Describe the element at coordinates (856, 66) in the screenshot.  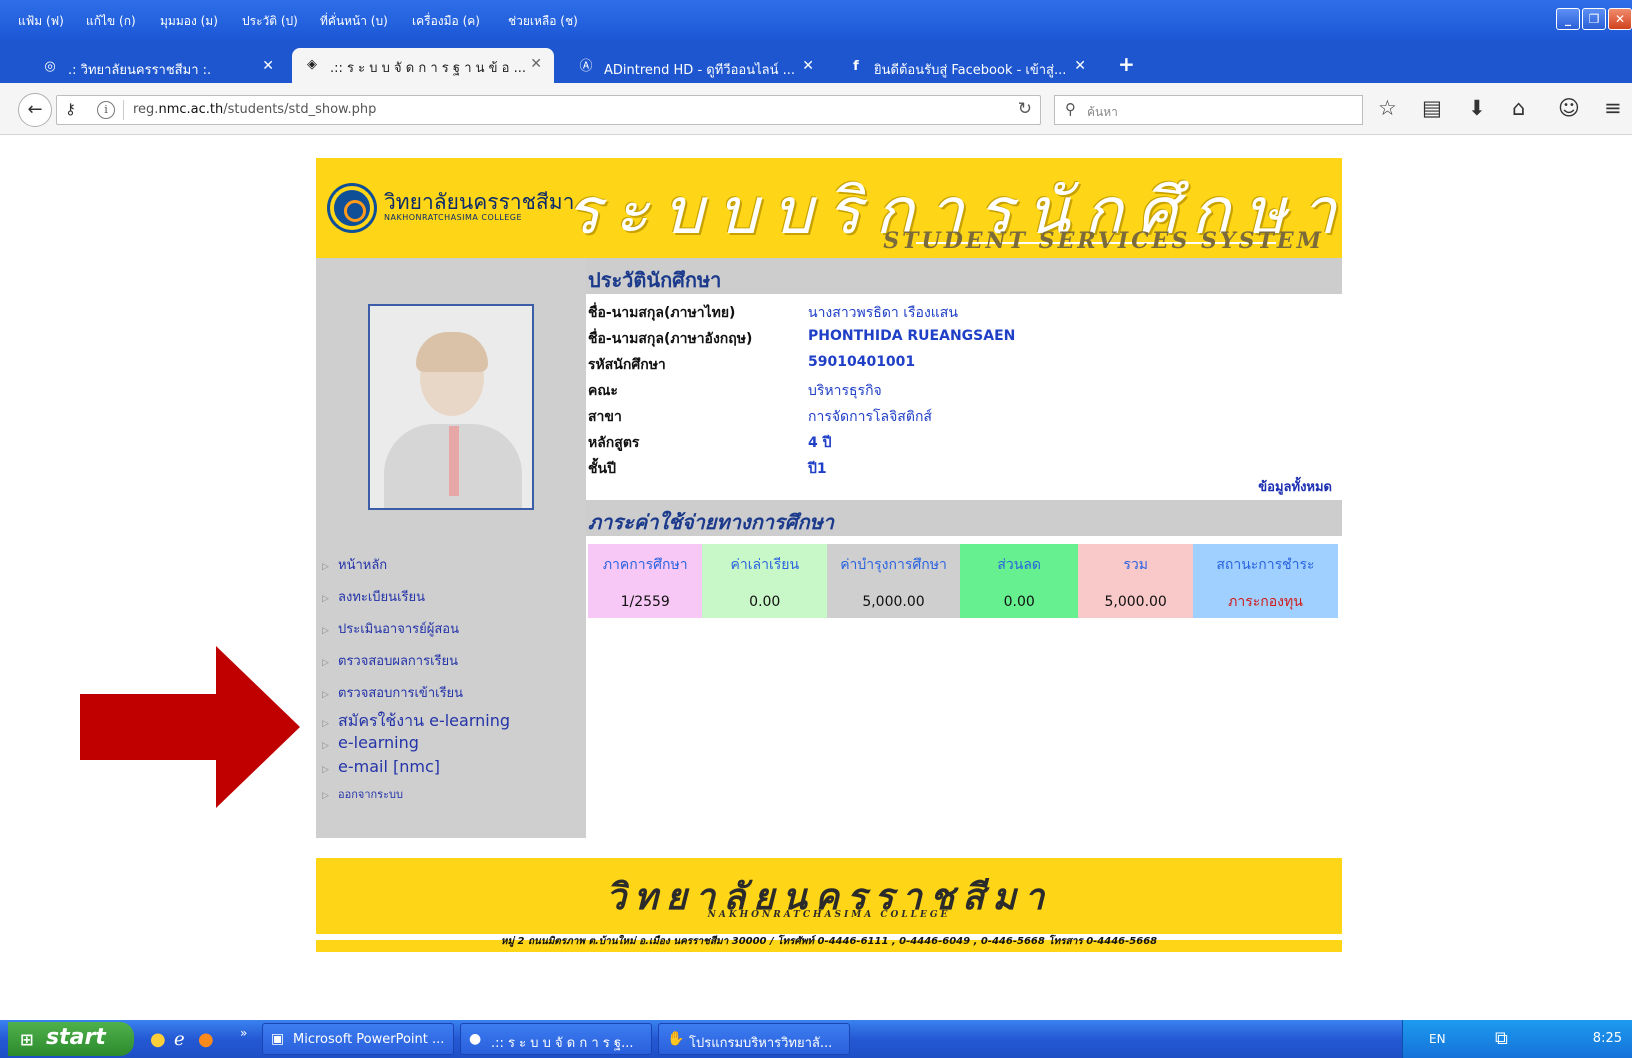
I see `facebook-icon: f` at that location.